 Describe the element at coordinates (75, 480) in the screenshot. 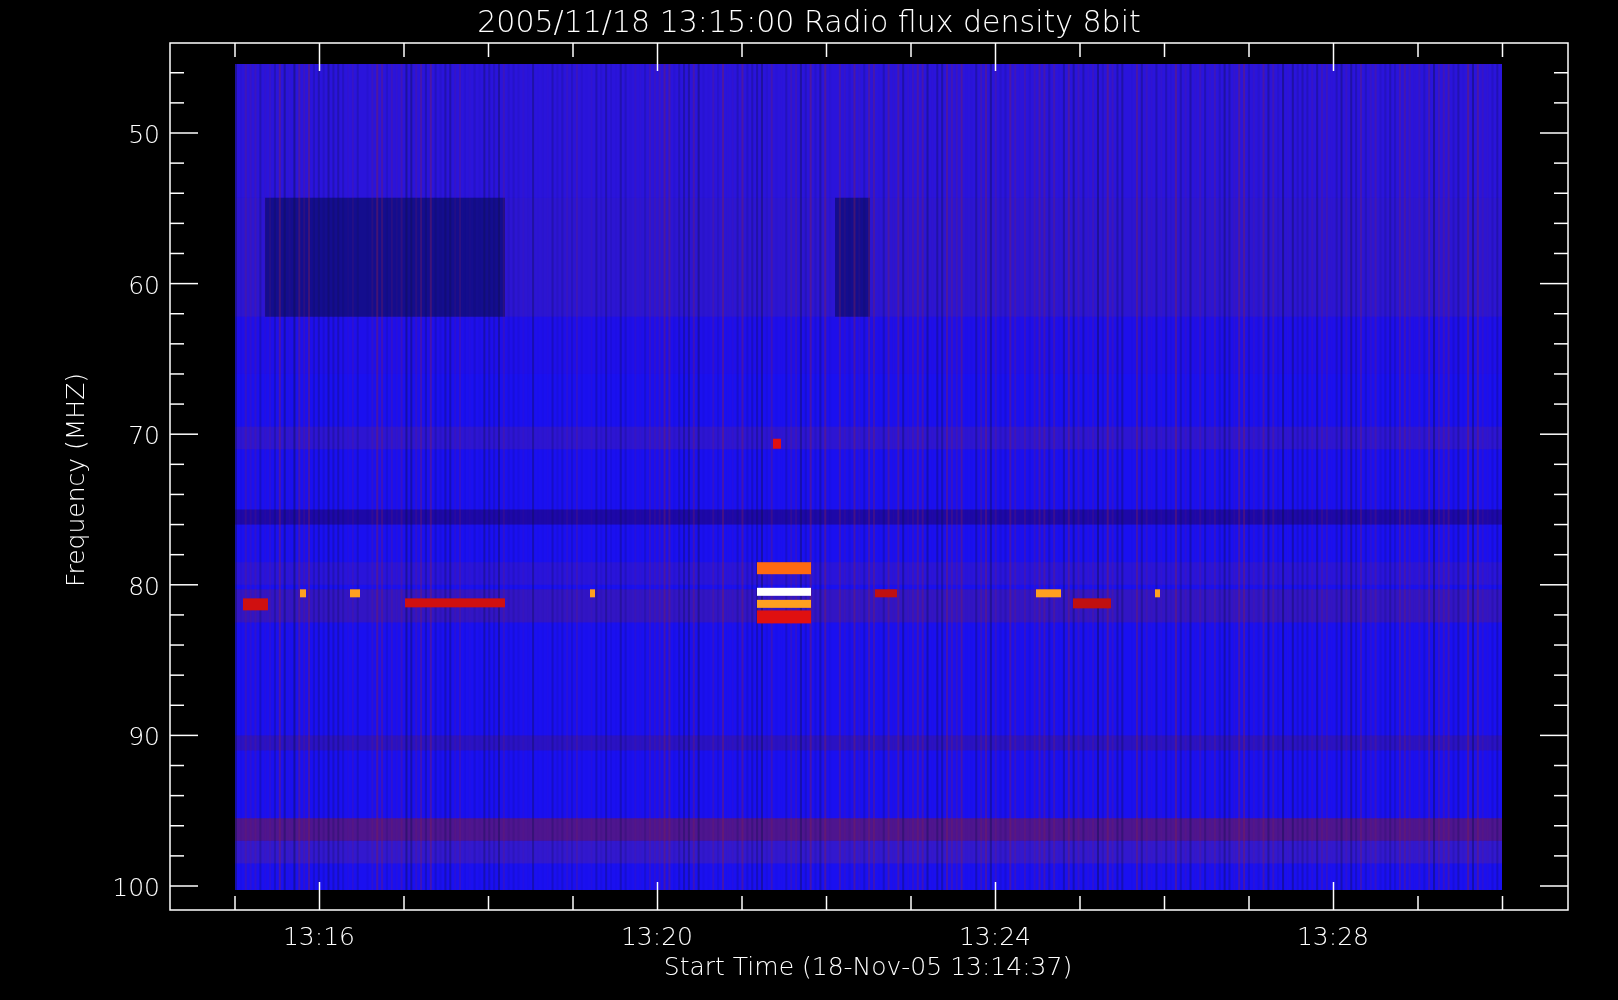

I see `y-axis-label: Frequency (MHZ)` at that location.